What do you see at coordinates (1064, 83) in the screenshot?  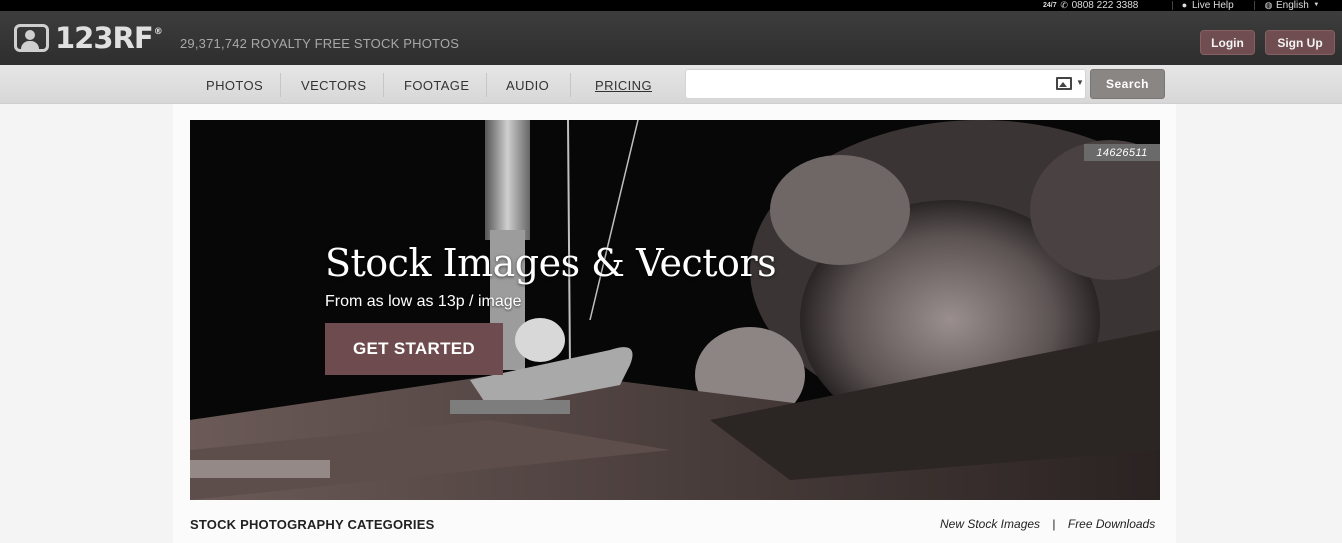 I see `image-search-icon` at bounding box center [1064, 83].